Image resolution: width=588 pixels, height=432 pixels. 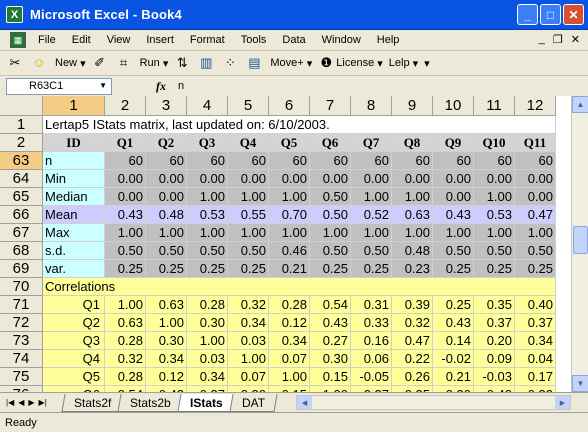 What do you see at coordinates (160, 40) in the screenshot?
I see `menu-insert: Insert` at bounding box center [160, 40].